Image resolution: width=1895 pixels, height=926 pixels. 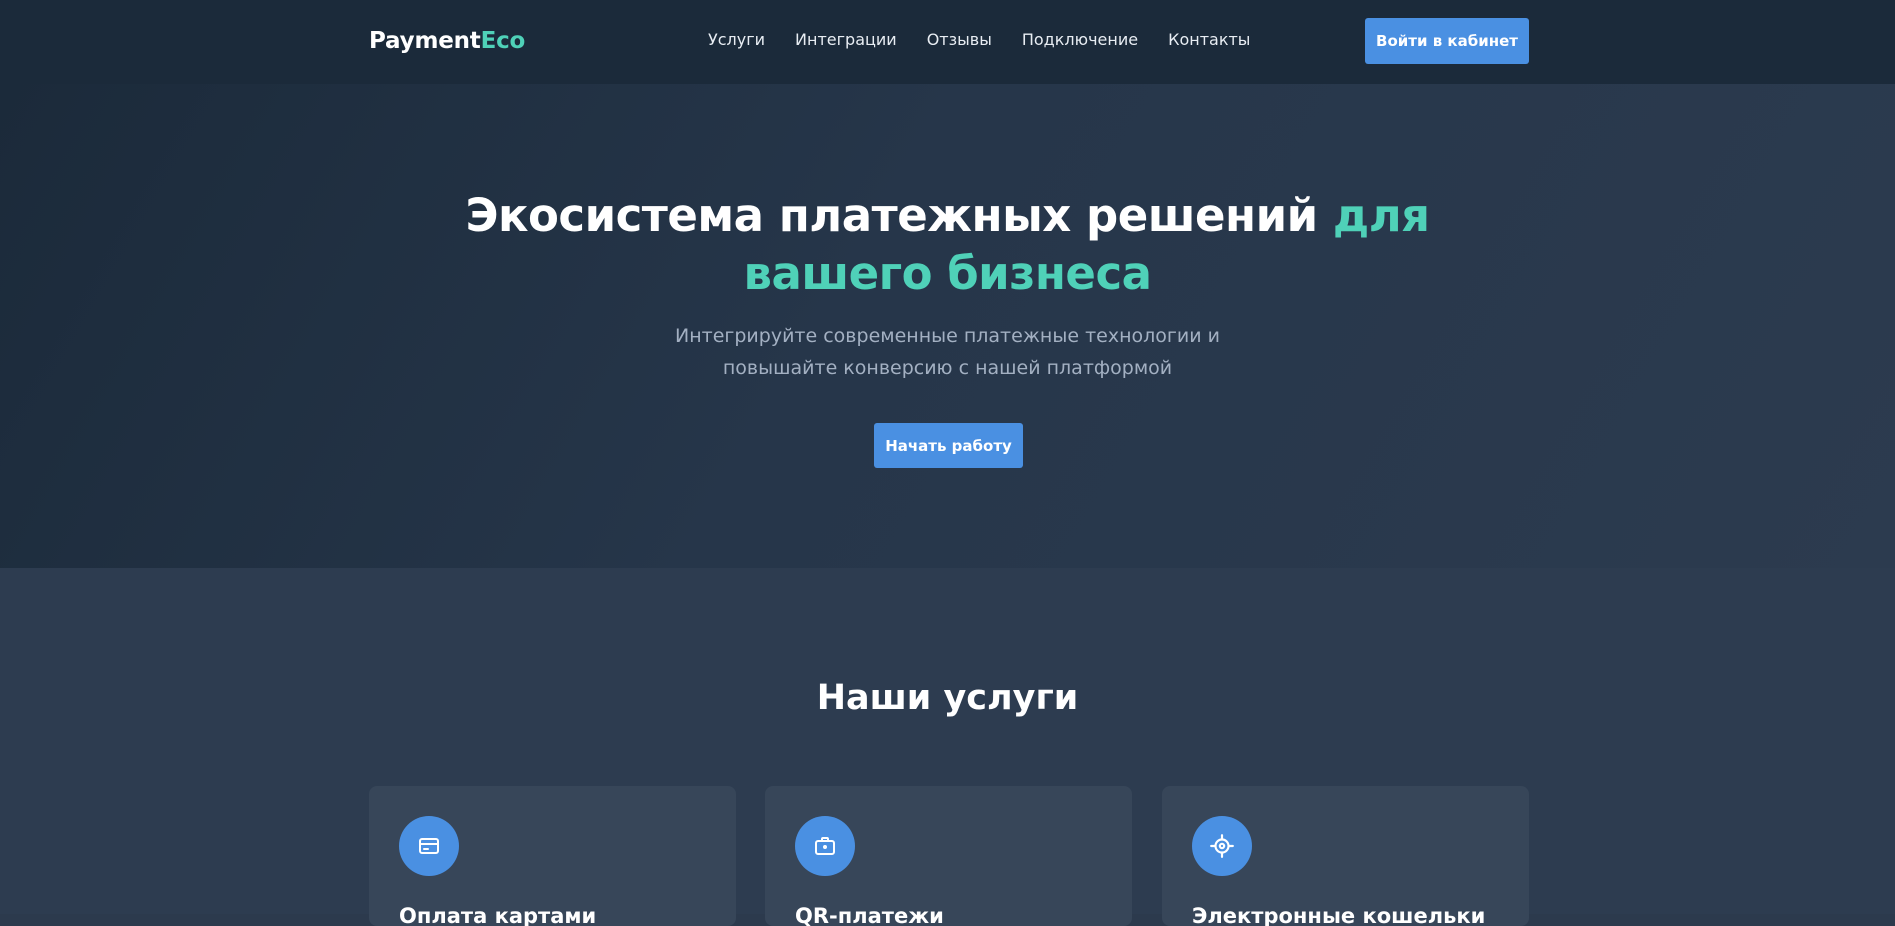 I want to click on logo: PaymentEco, so click(x=447, y=41).